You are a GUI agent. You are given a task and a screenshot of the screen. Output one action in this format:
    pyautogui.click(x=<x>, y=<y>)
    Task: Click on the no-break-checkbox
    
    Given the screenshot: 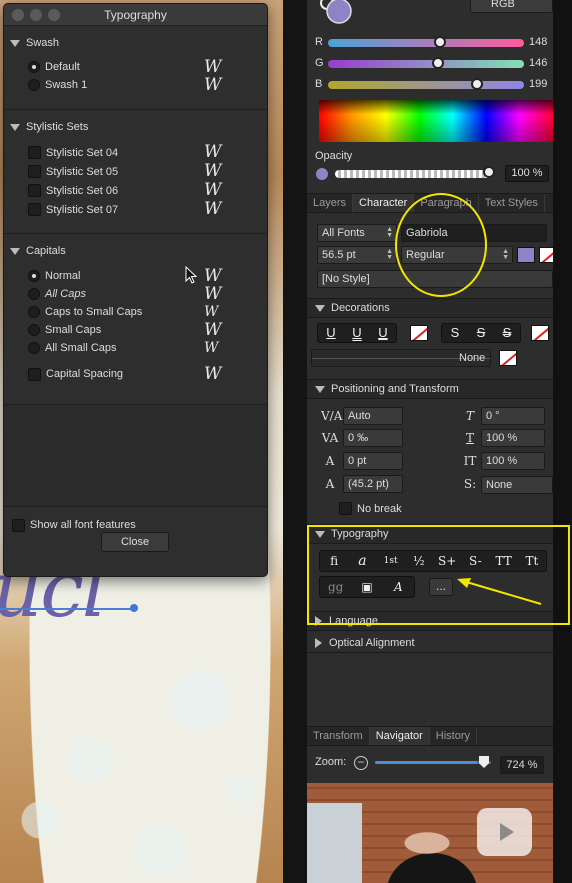 What is the action you would take?
    pyautogui.click(x=345, y=508)
    